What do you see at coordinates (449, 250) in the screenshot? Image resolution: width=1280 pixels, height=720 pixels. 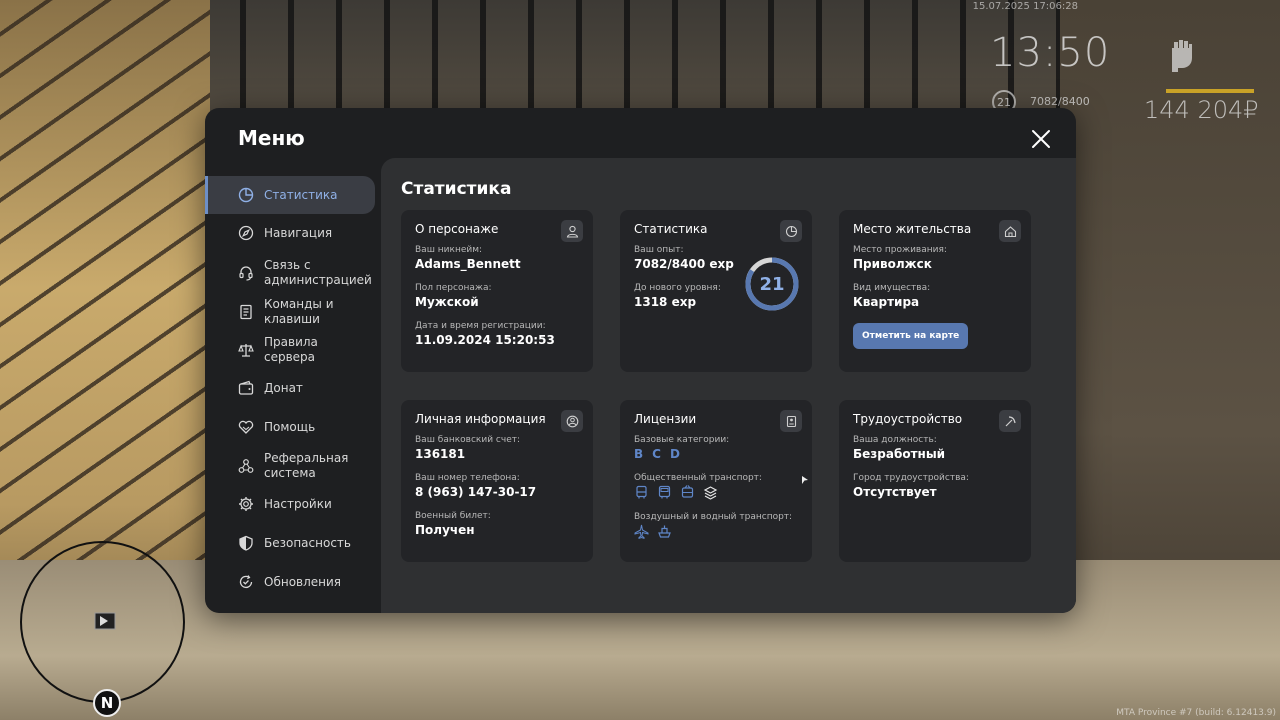 I see `nickname-label: Ваш никнейм:` at bounding box center [449, 250].